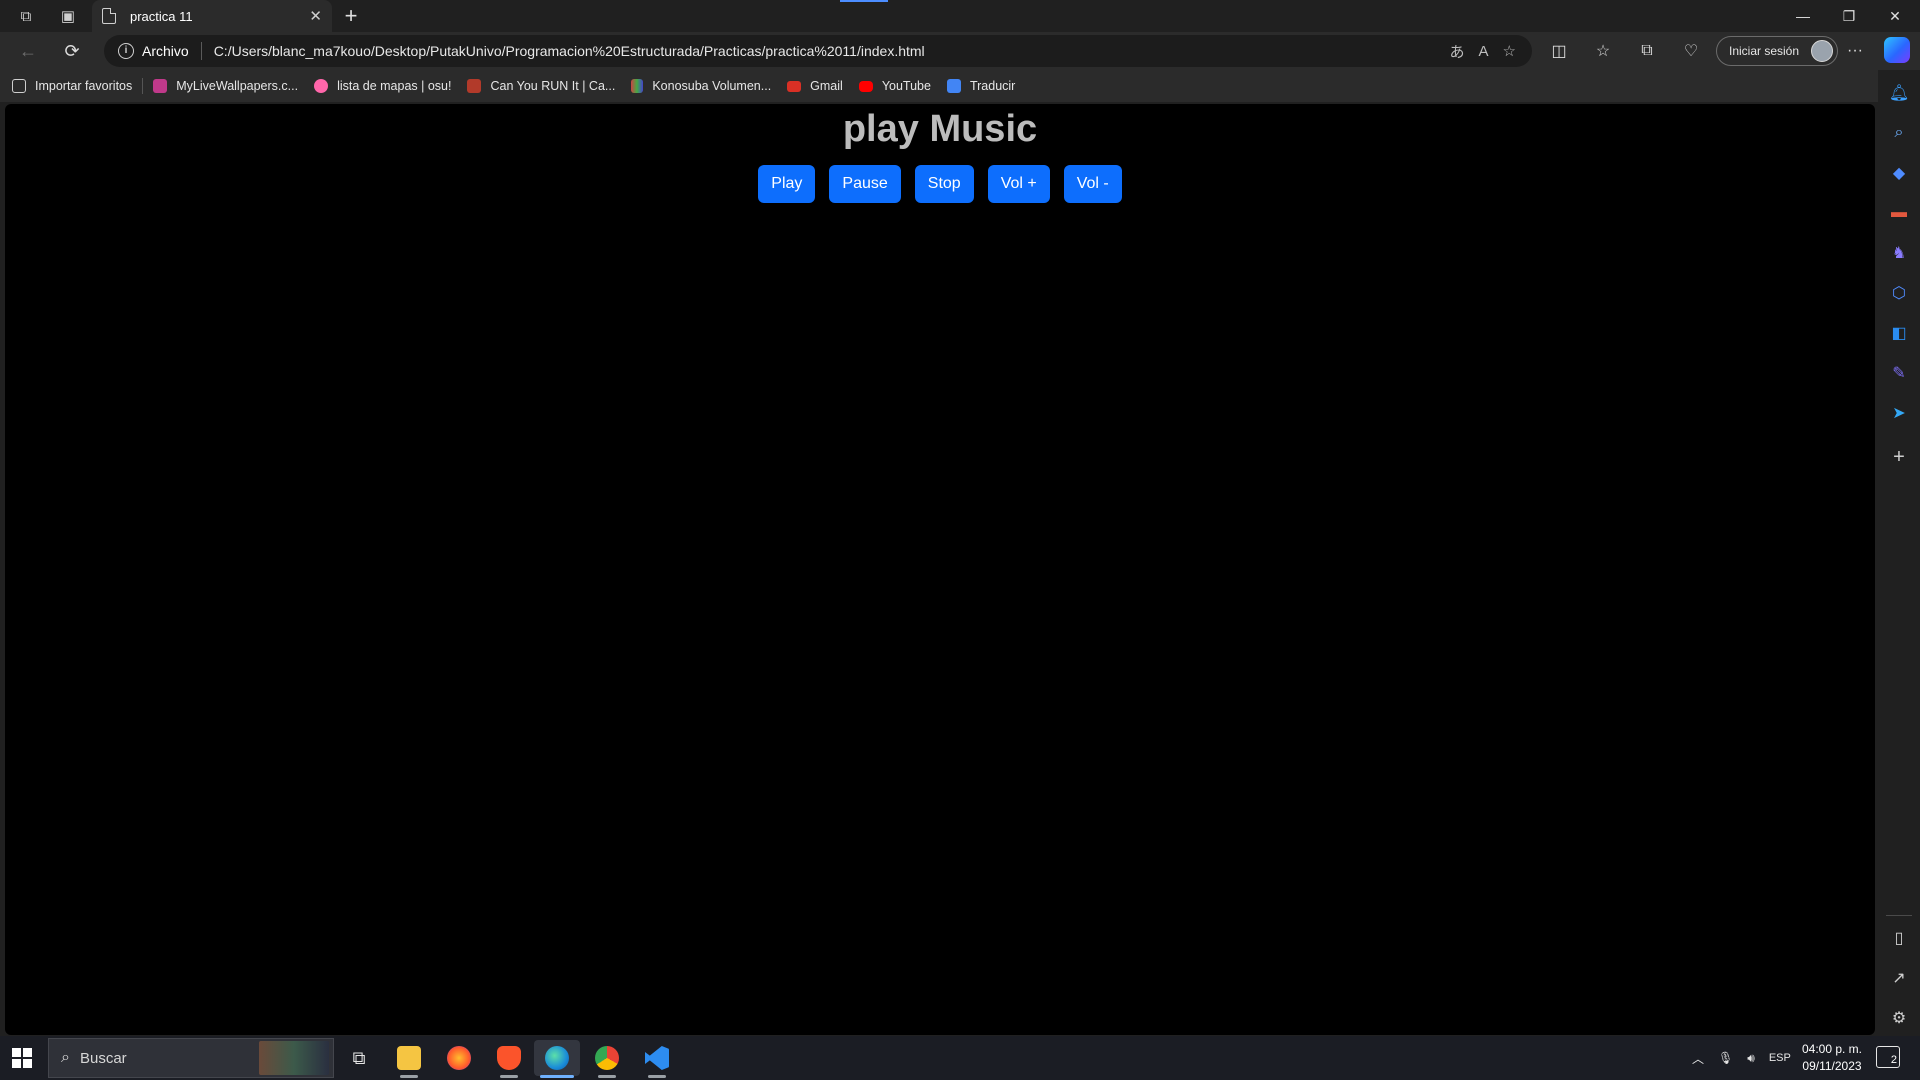 Image resolution: width=1920 pixels, height=1080 pixels. Describe the element at coordinates (191, 1058) in the screenshot. I see `taskbar-search-box: ⌕ Buscar` at that location.